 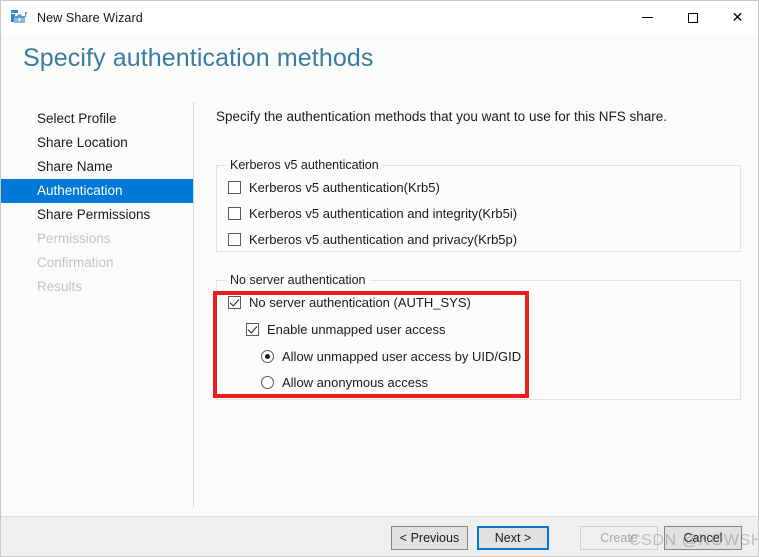 What do you see at coordinates (647, 17) in the screenshot?
I see `minimize-icon` at bounding box center [647, 17].